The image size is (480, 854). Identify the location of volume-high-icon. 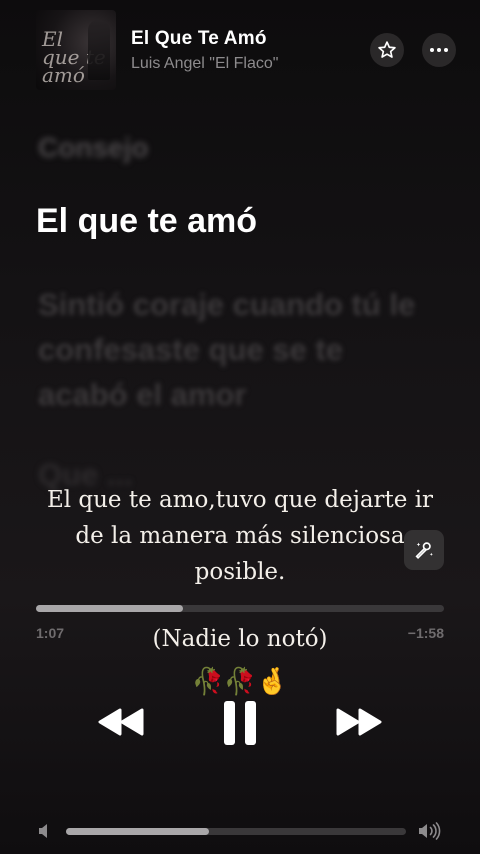
(430, 833).